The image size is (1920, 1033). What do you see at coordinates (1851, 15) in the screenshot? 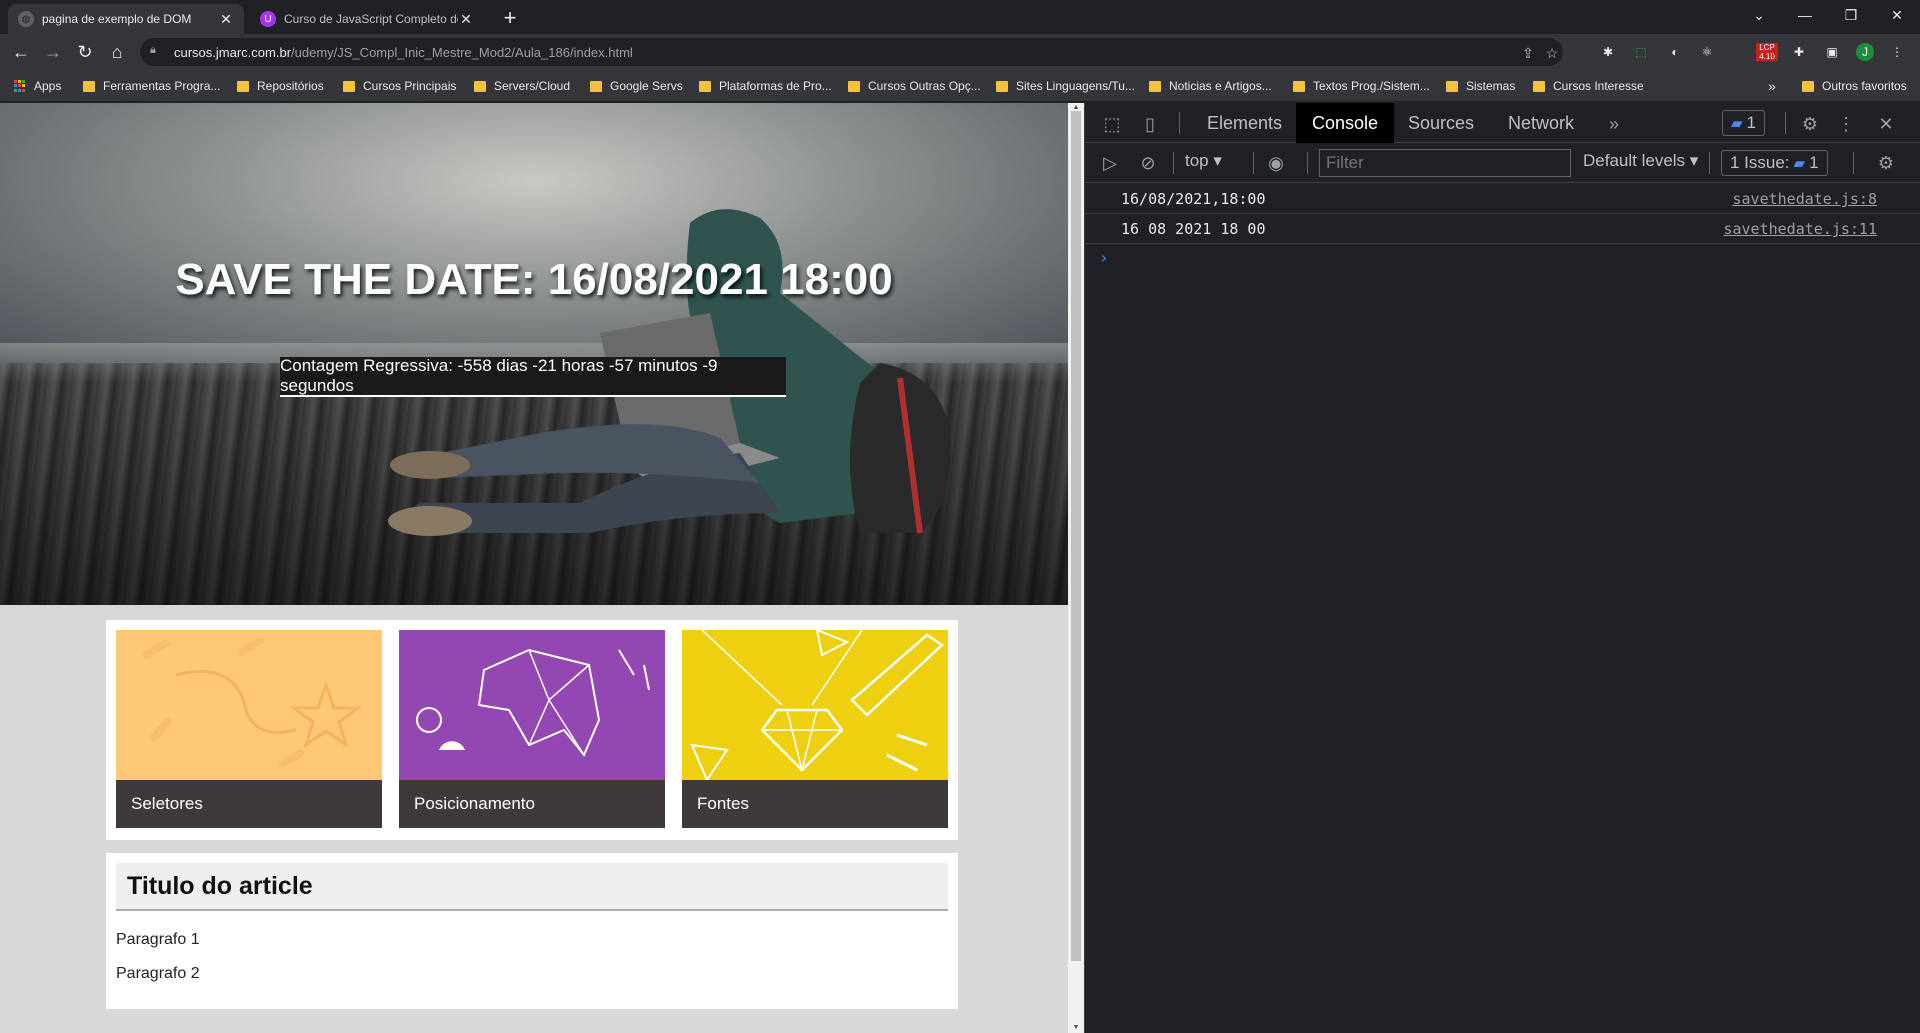
I see `restore-button: ❐` at bounding box center [1851, 15].